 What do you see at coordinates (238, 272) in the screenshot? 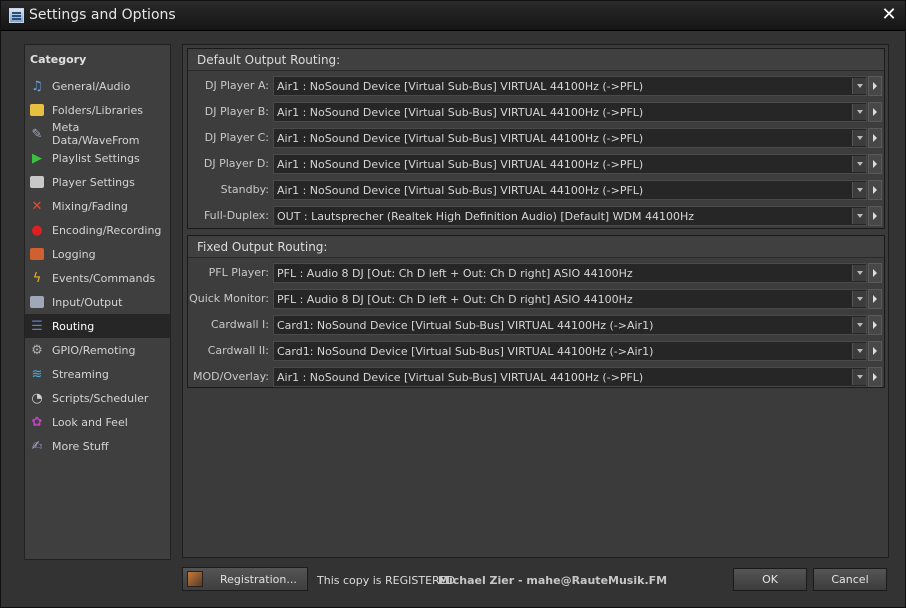
I see `pfl-player-label: PFL Player:` at bounding box center [238, 272].